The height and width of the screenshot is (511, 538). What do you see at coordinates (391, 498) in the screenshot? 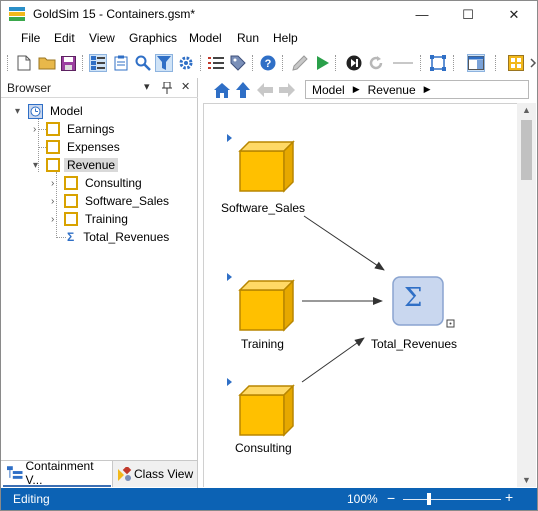
I see `zoom-out-button: −` at bounding box center [391, 498].